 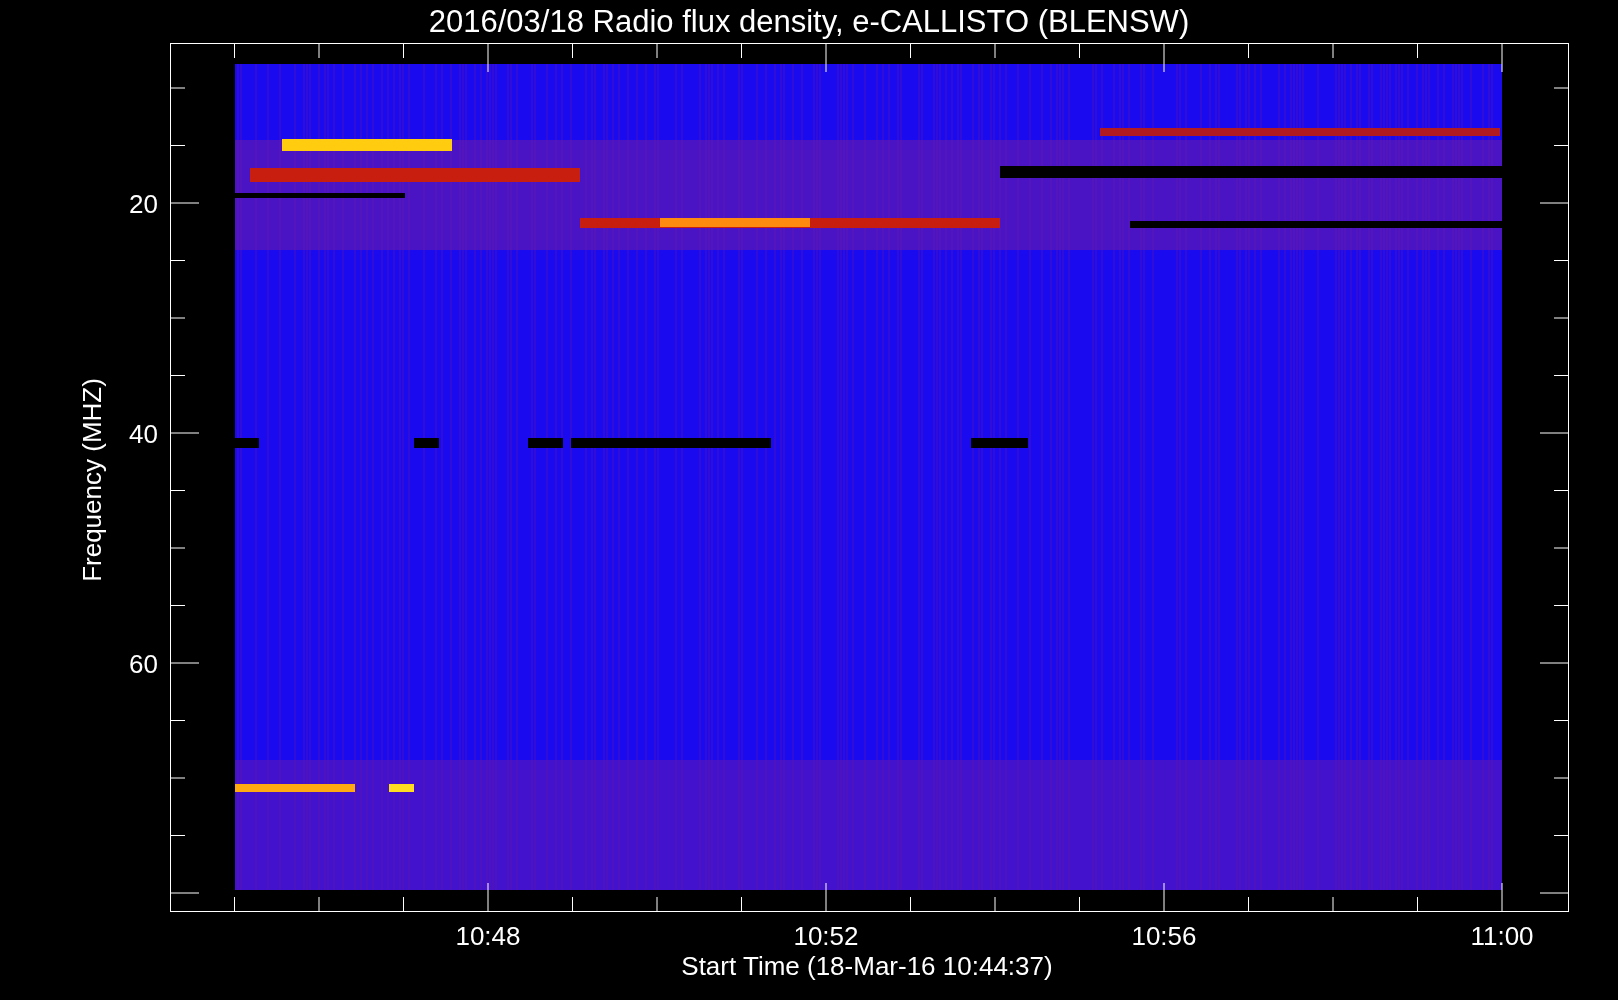 I want to click on x-tick-label: 10:52, so click(x=826, y=936).